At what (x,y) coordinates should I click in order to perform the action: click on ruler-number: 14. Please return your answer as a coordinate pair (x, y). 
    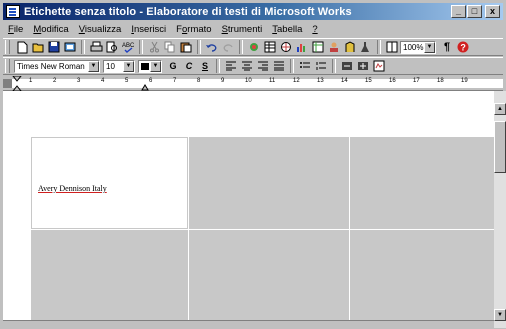
    Looking at the image, I should click on (344, 81).